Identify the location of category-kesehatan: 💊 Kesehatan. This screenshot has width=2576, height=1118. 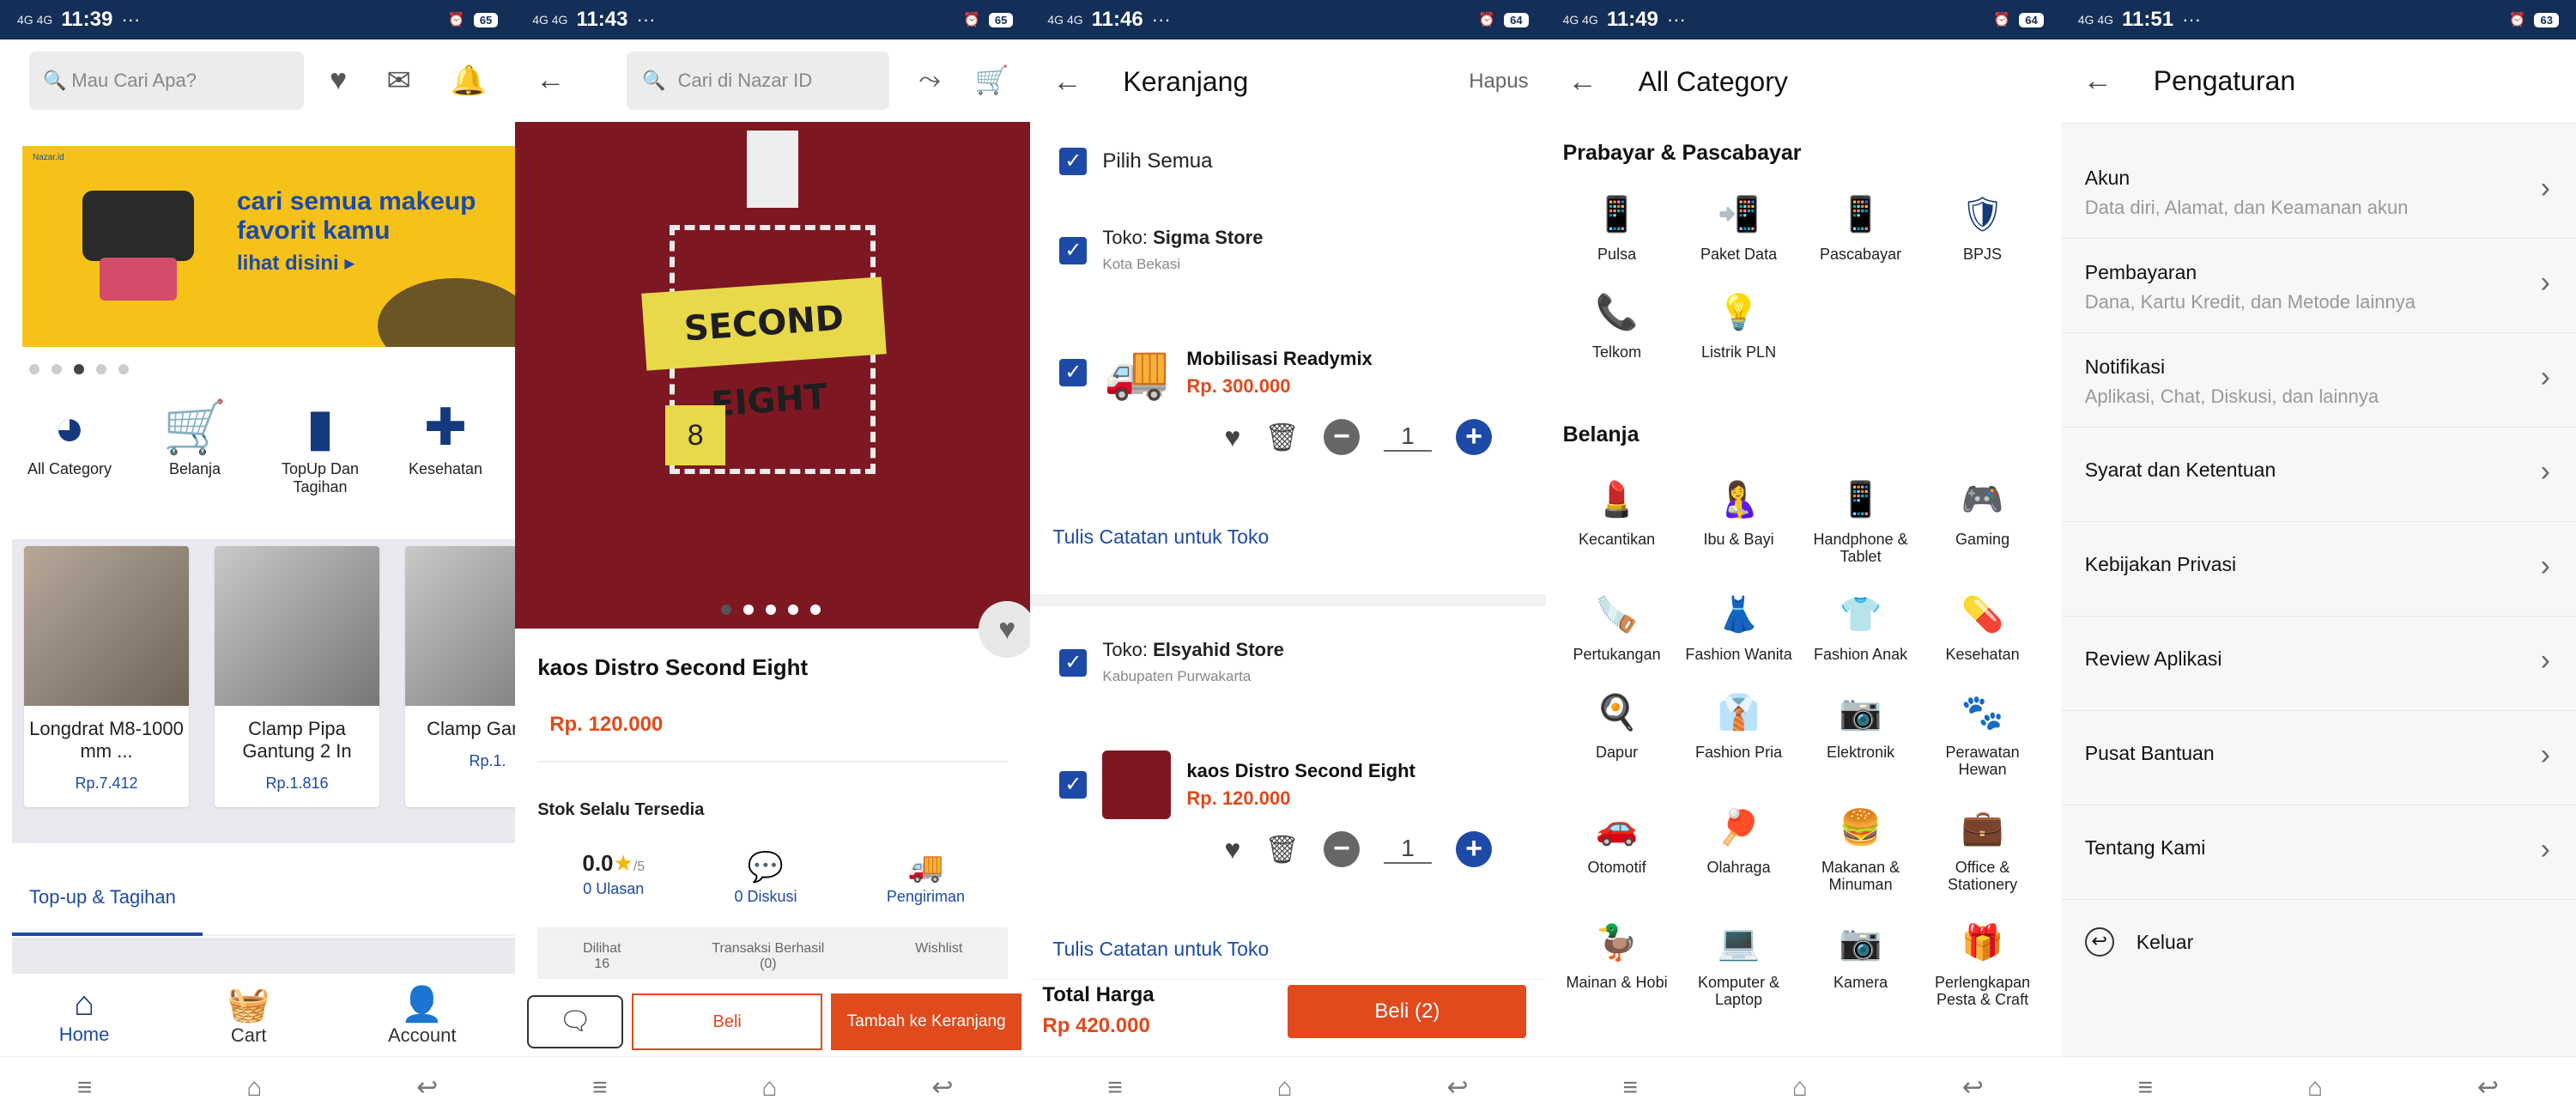
(1983, 627).